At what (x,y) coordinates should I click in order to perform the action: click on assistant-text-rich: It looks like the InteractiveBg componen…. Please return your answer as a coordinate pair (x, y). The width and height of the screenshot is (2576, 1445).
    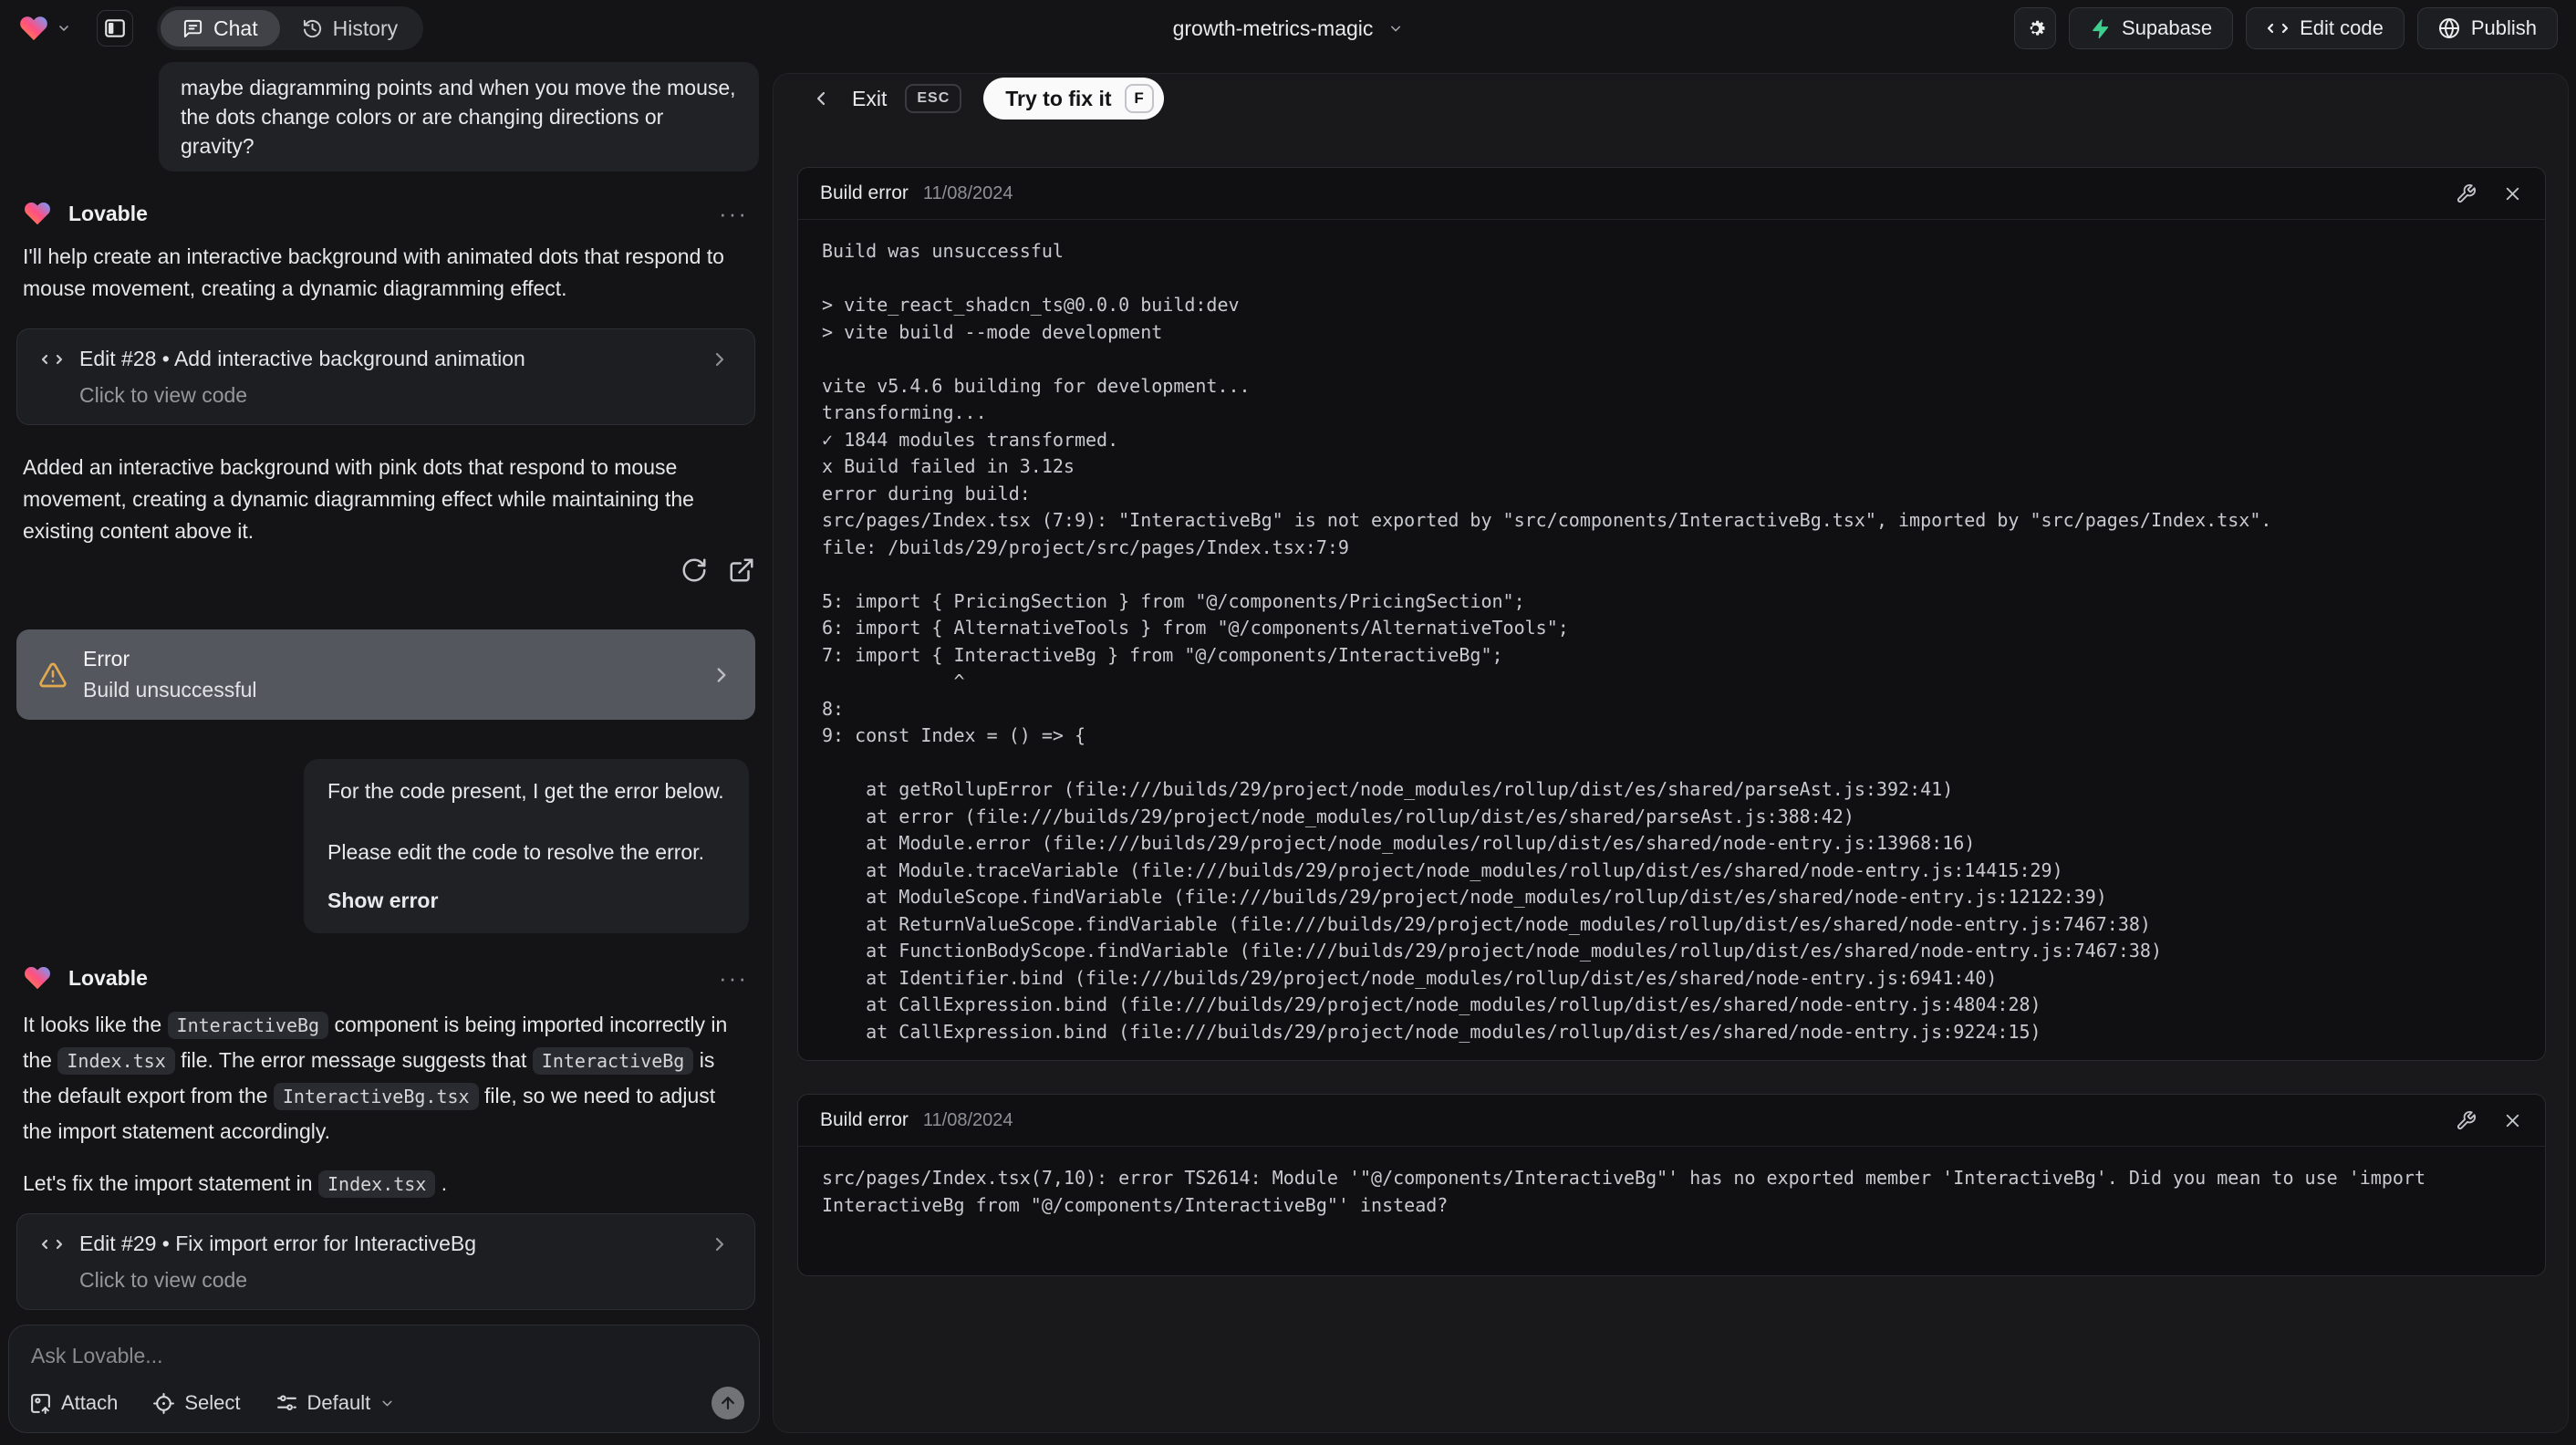
    Looking at the image, I should click on (376, 1077).